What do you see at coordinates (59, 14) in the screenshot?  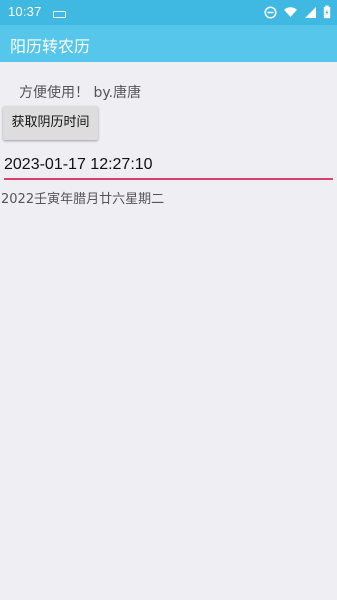 I see `notification-icon` at bounding box center [59, 14].